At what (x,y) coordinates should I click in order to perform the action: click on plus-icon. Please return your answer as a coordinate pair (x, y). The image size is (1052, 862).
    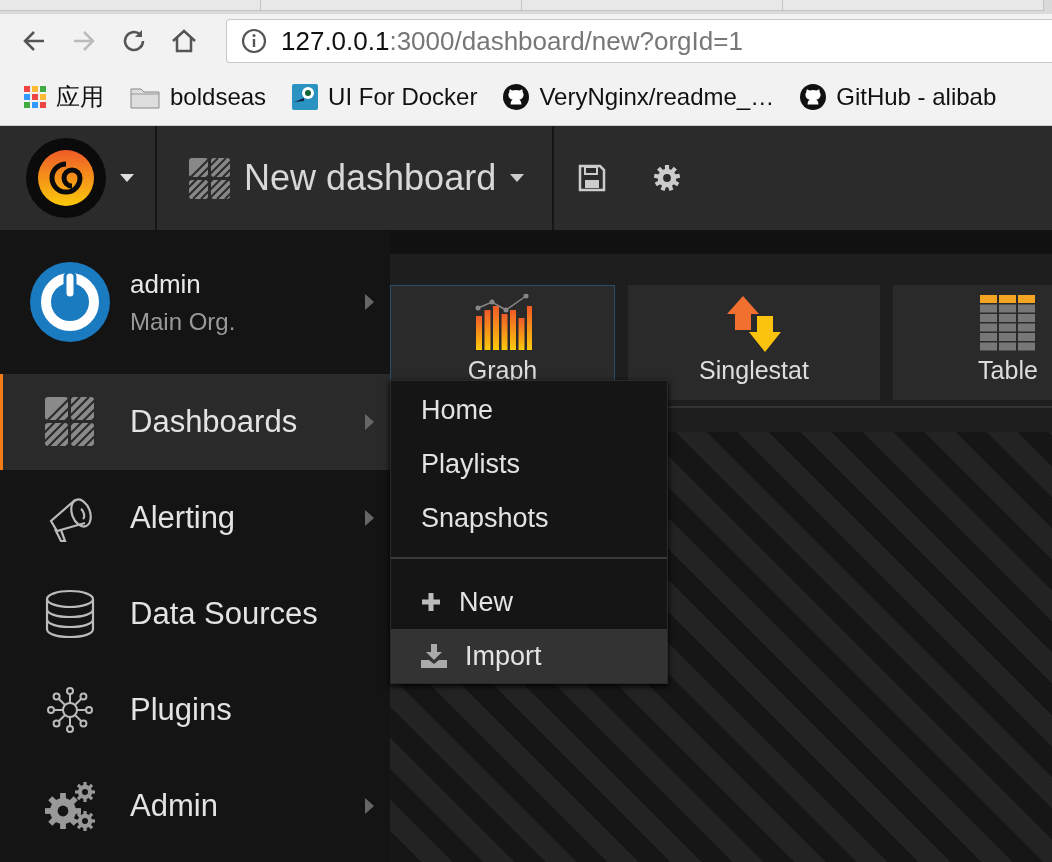
    Looking at the image, I should click on (431, 602).